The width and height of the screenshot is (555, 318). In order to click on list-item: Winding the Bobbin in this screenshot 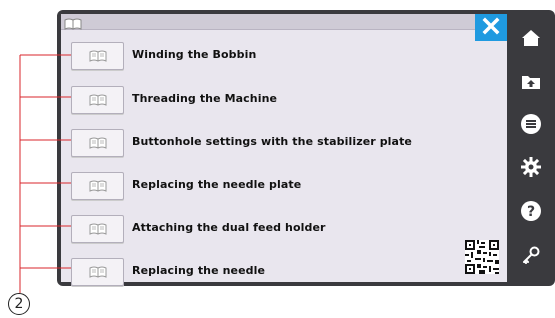, I will do `click(281, 56)`.